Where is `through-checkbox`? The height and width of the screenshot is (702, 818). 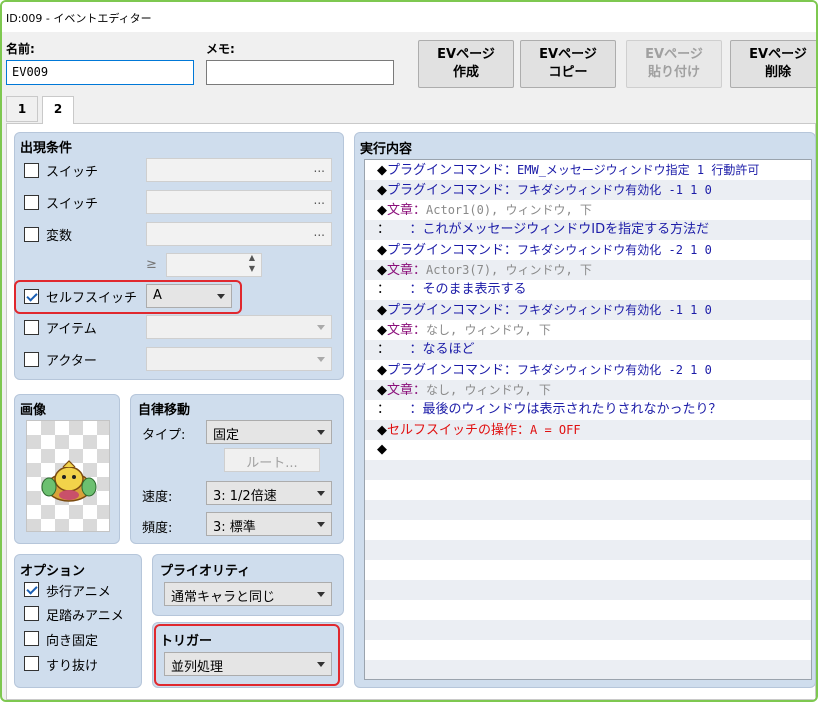
through-checkbox is located at coordinates (31, 663).